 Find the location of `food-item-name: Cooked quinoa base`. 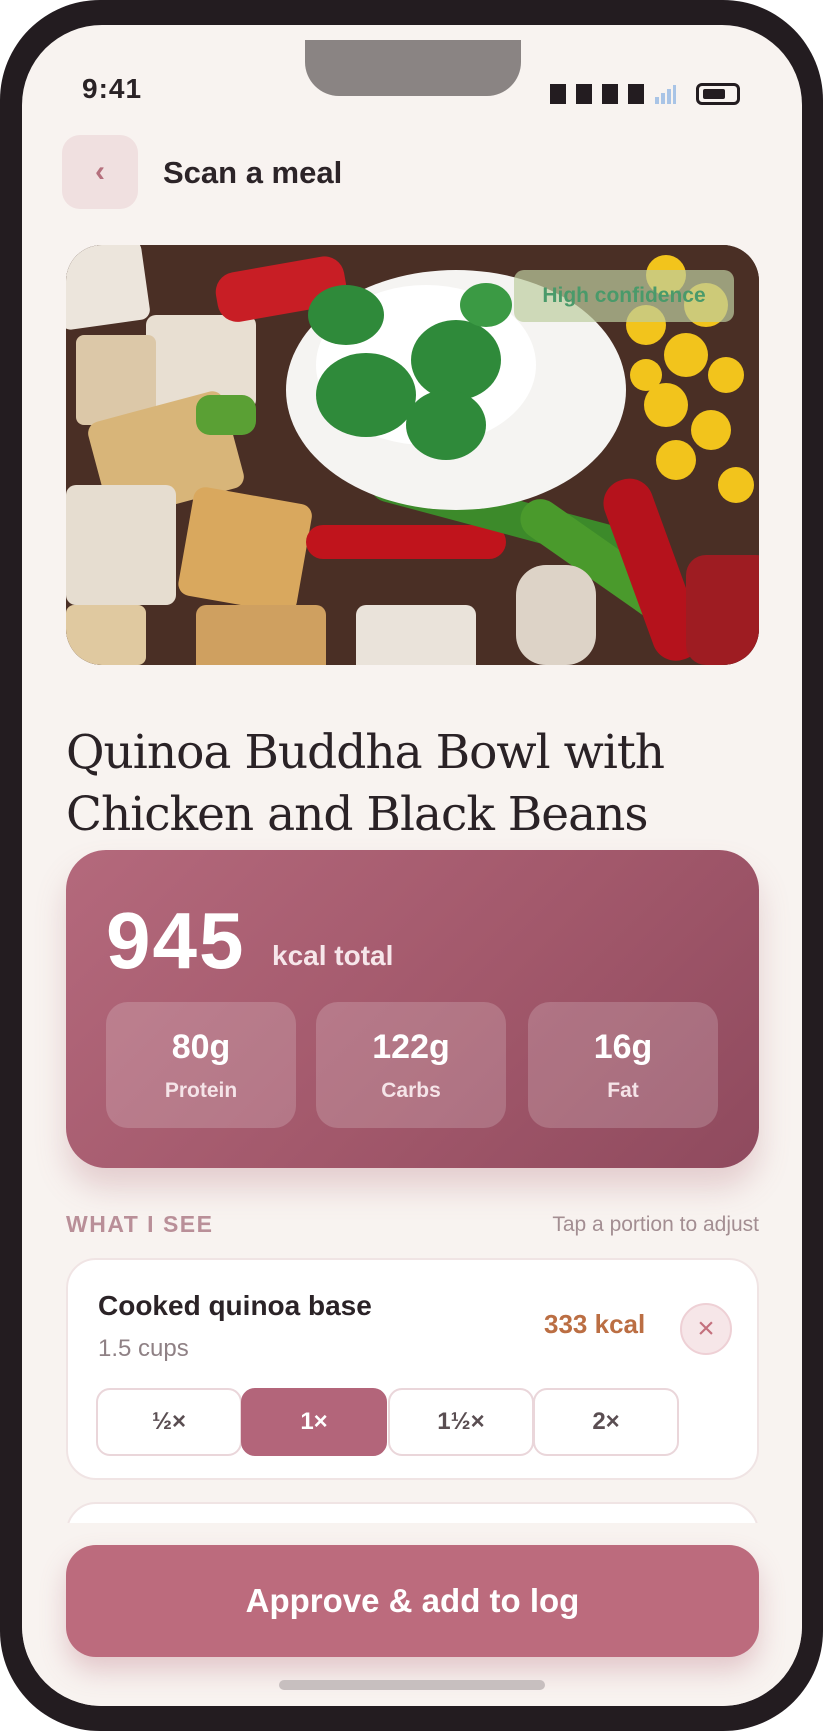

food-item-name: Cooked quinoa base is located at coordinates (235, 1305).